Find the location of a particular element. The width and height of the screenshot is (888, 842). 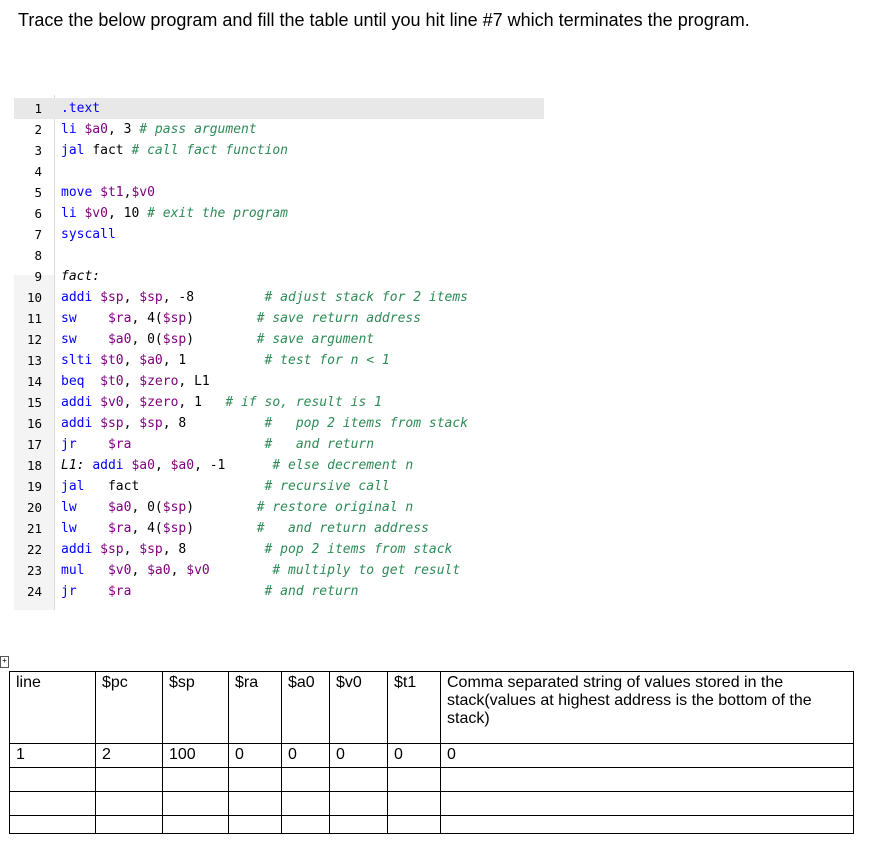

code-line: 20 lw $a0, 0($sp) # restore original n is located at coordinates (279, 507).